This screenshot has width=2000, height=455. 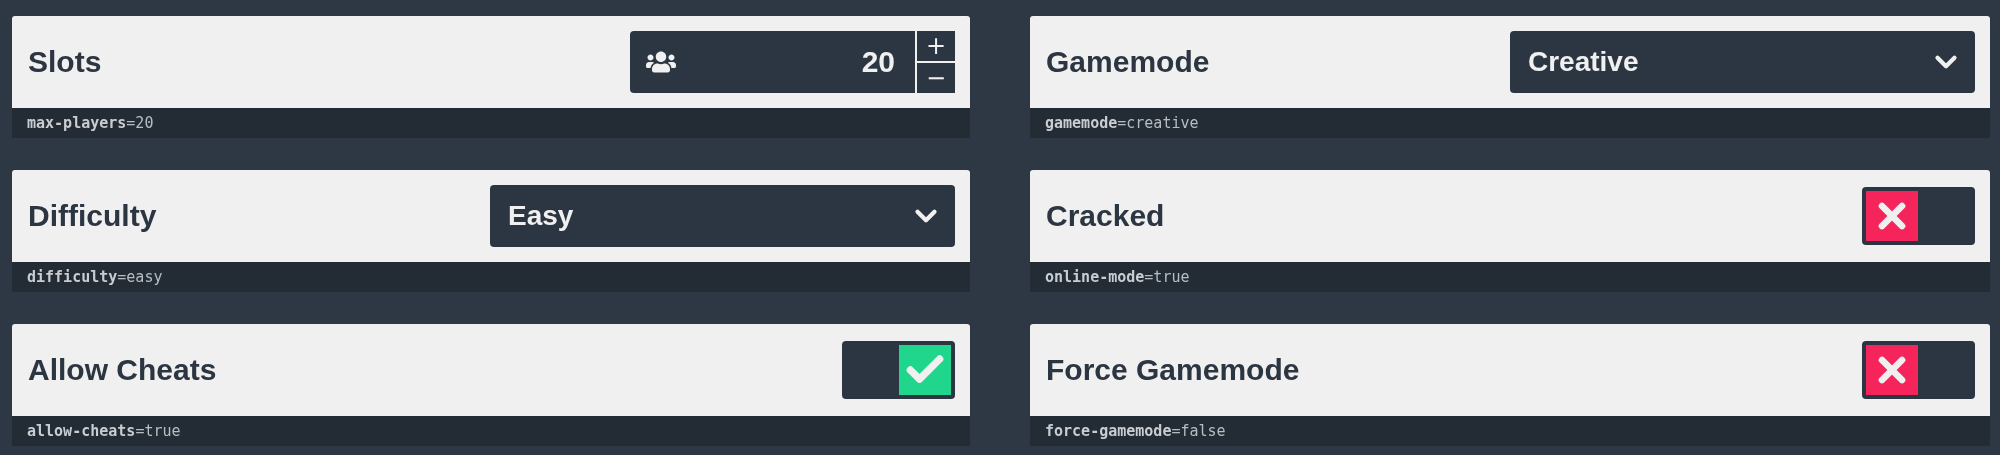 I want to click on property-text: difficulty=easy, so click(x=95, y=277).